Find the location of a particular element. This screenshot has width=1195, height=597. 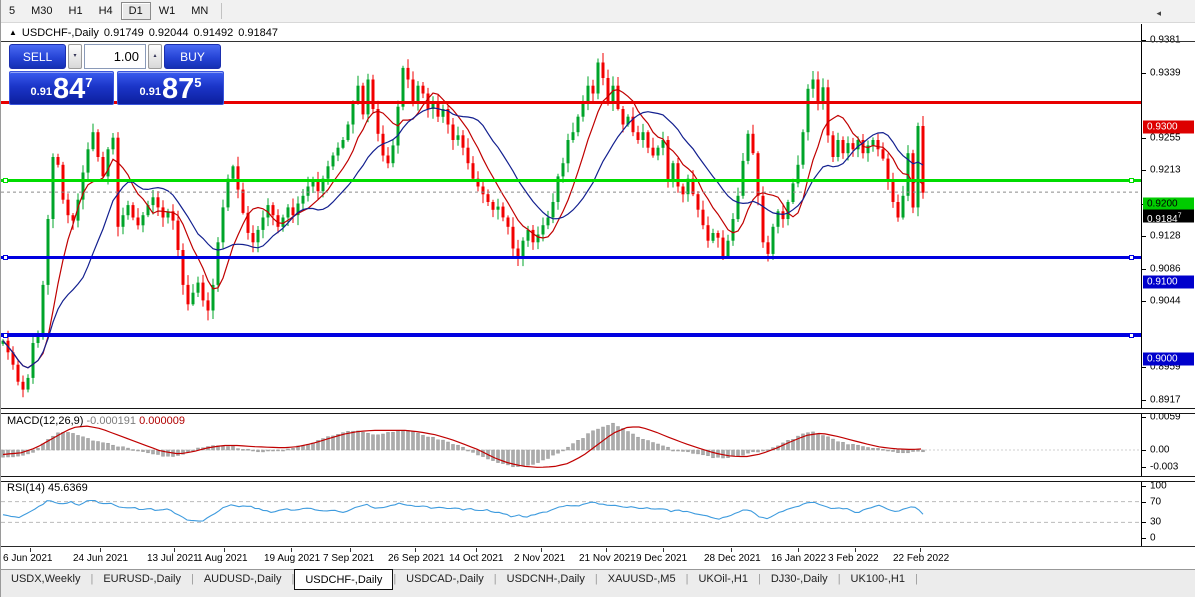

buy-price-pip: 5 is located at coordinates (198, 82).